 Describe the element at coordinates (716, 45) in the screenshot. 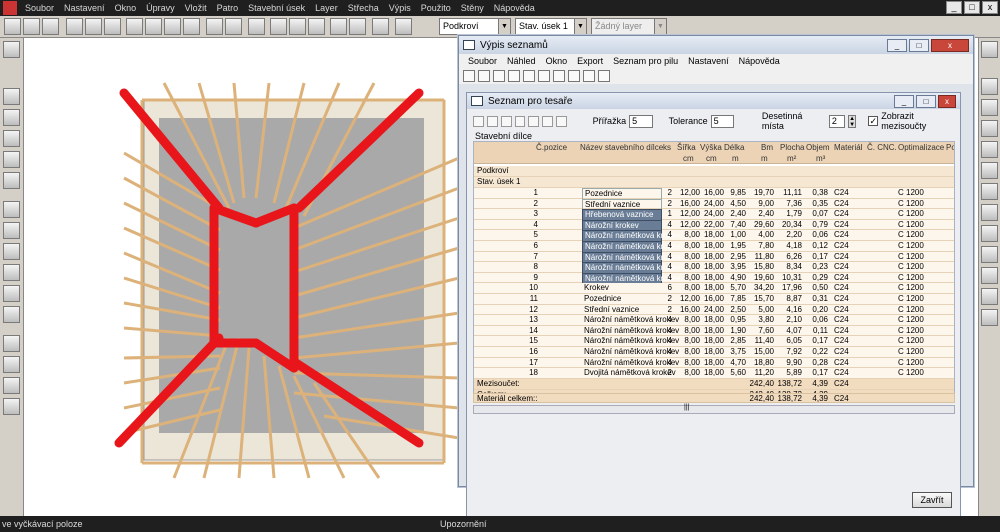

I see `list-window-titlebar: Výpis seznamů _ □ x` at that location.